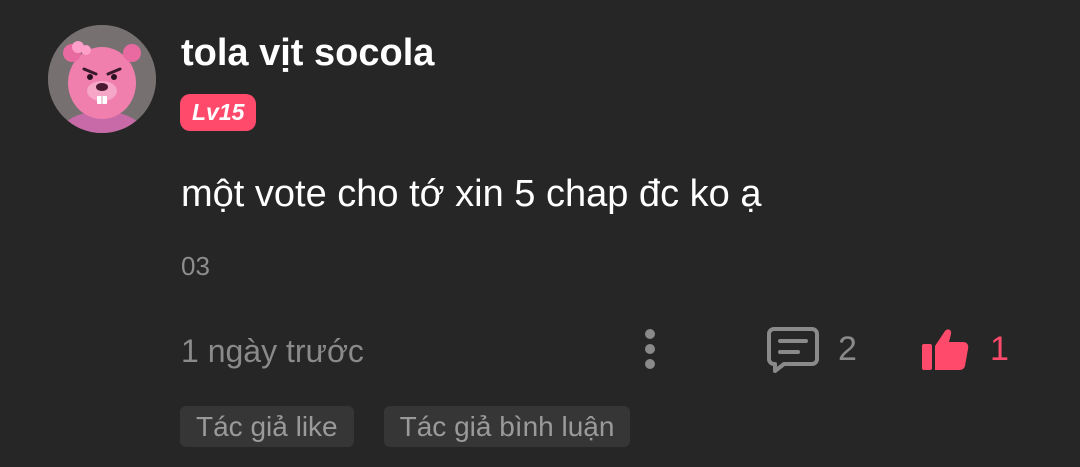  What do you see at coordinates (272, 351) in the screenshot?
I see `comment-timestamp: 1 ngày trước` at bounding box center [272, 351].